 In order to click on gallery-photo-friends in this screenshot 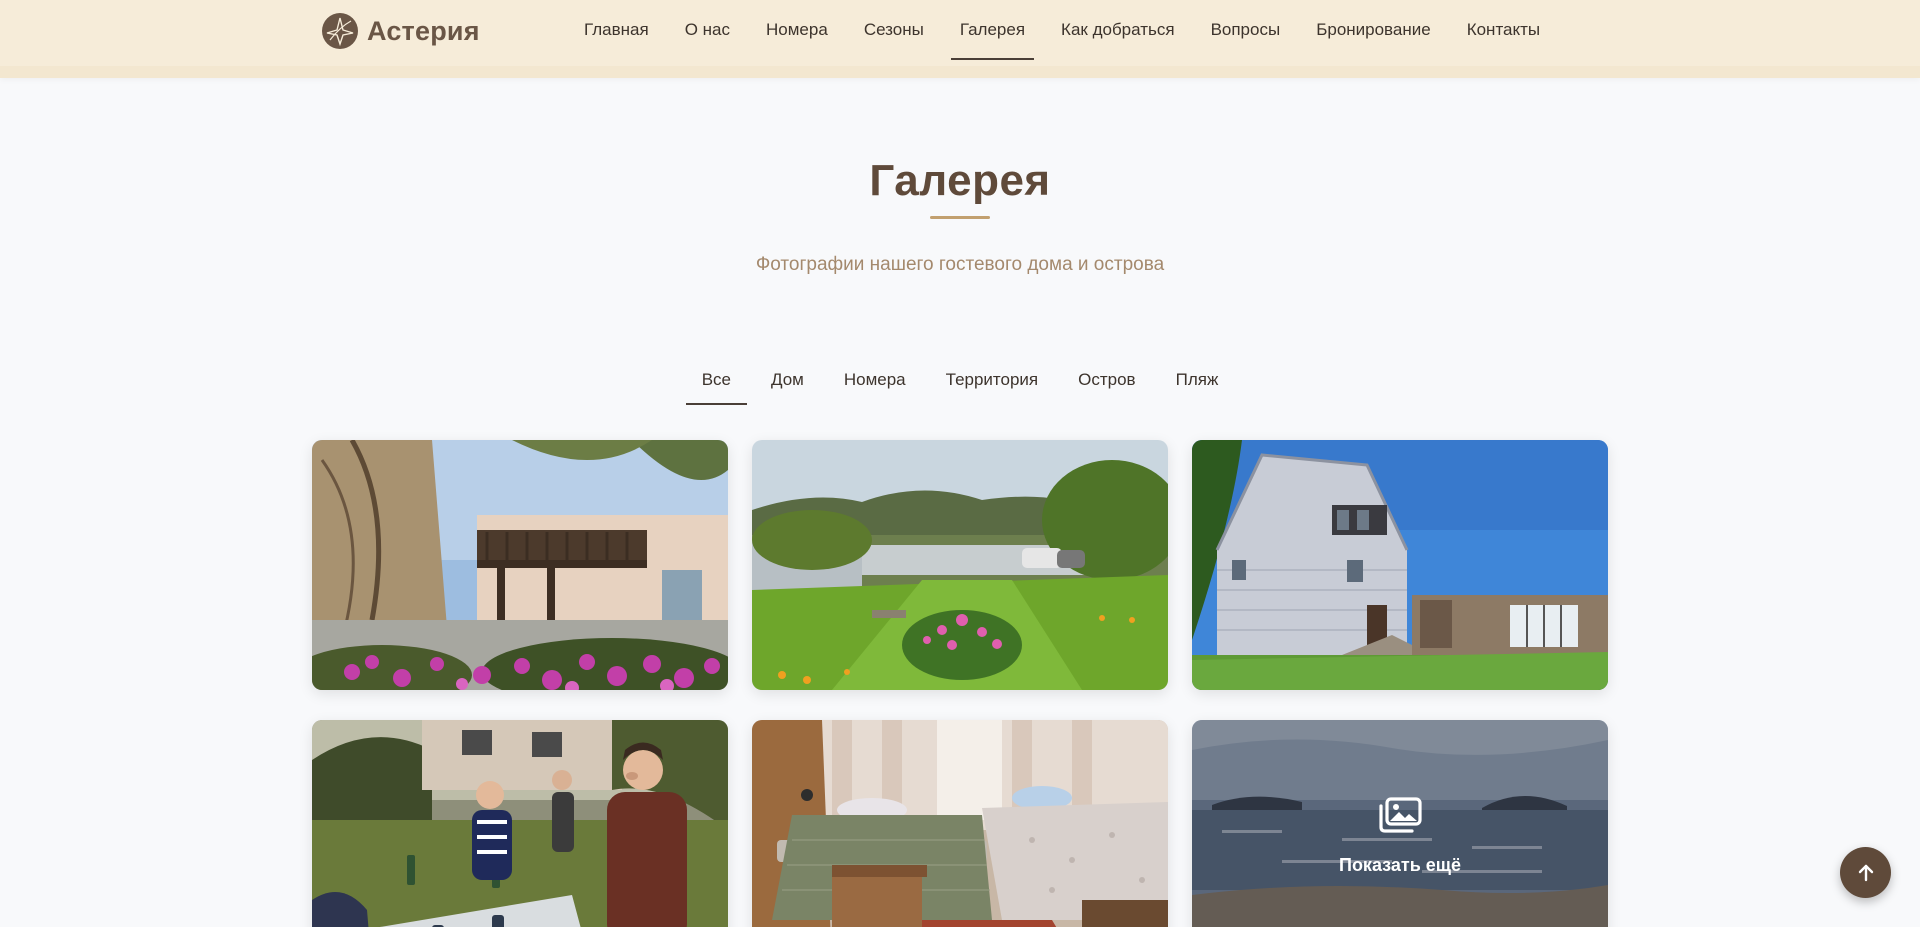, I will do `click(520, 823)`.